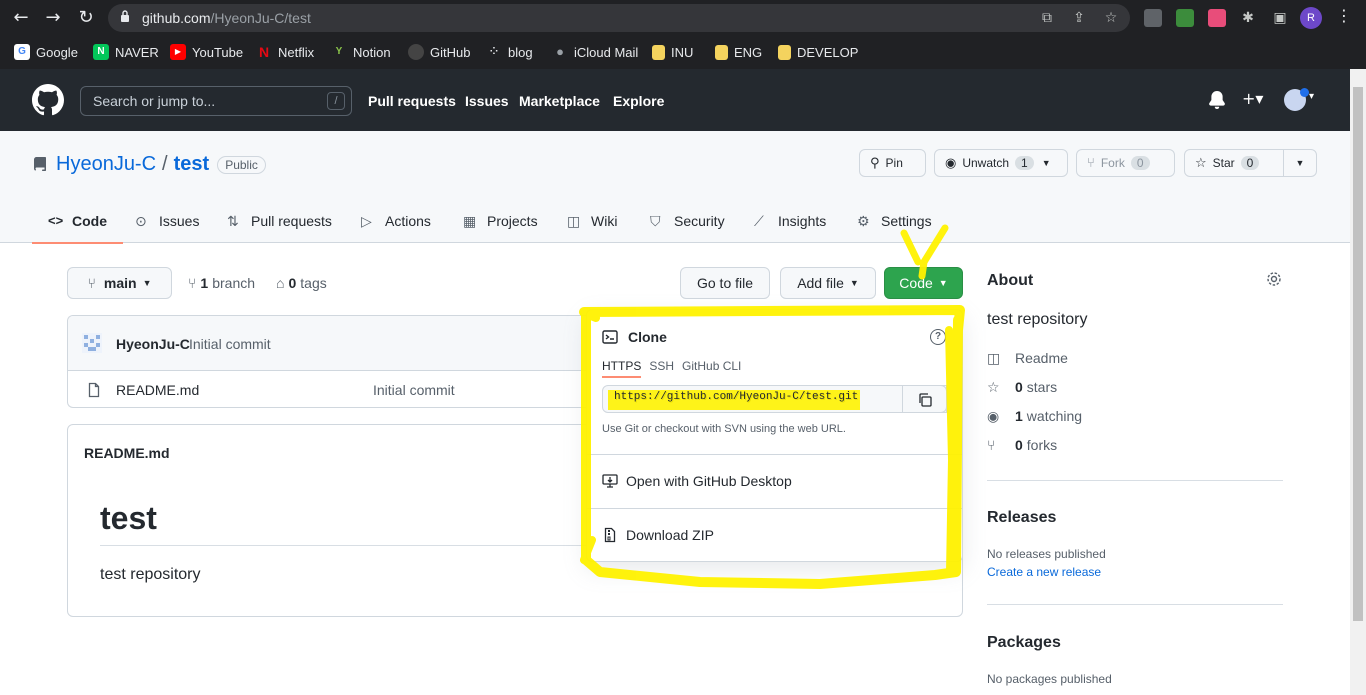 The height and width of the screenshot is (695, 1366). Describe the element at coordinates (1311, 96) in the screenshot. I see `chevron-down-icon: ▾` at that location.